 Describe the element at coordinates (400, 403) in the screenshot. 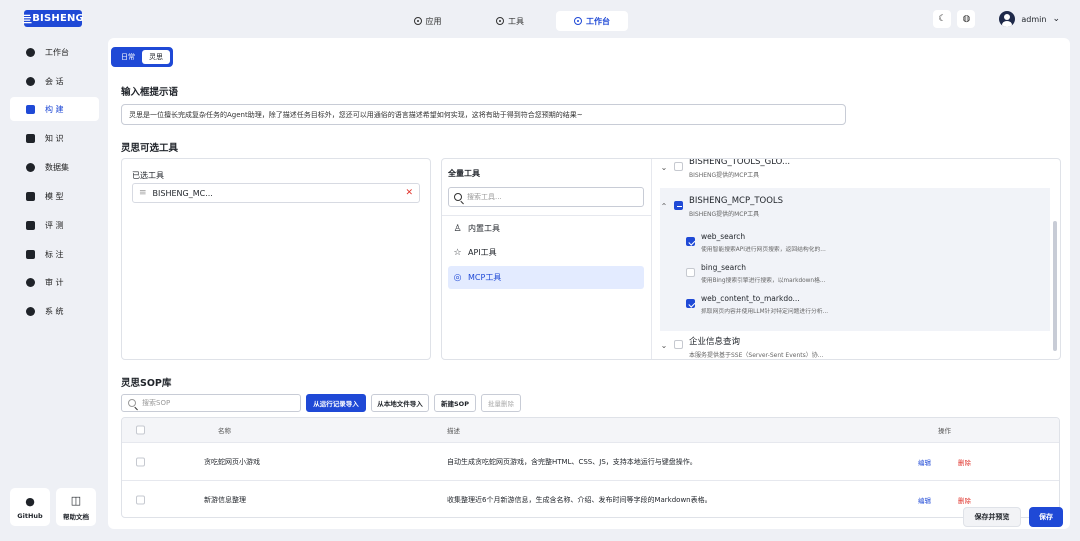

I see `import-local-button: 从本地文件导入` at that location.